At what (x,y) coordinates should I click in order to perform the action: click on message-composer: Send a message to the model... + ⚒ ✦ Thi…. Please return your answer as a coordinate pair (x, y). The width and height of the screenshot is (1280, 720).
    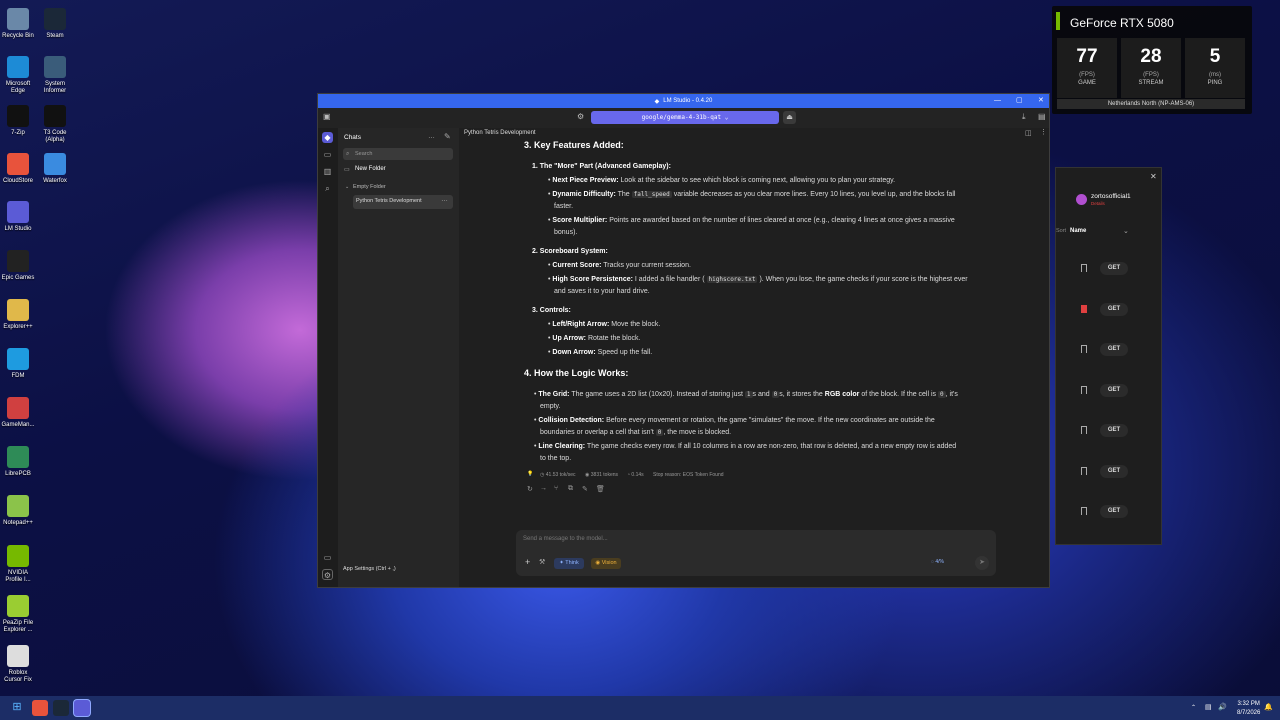
    Looking at the image, I should click on (756, 553).